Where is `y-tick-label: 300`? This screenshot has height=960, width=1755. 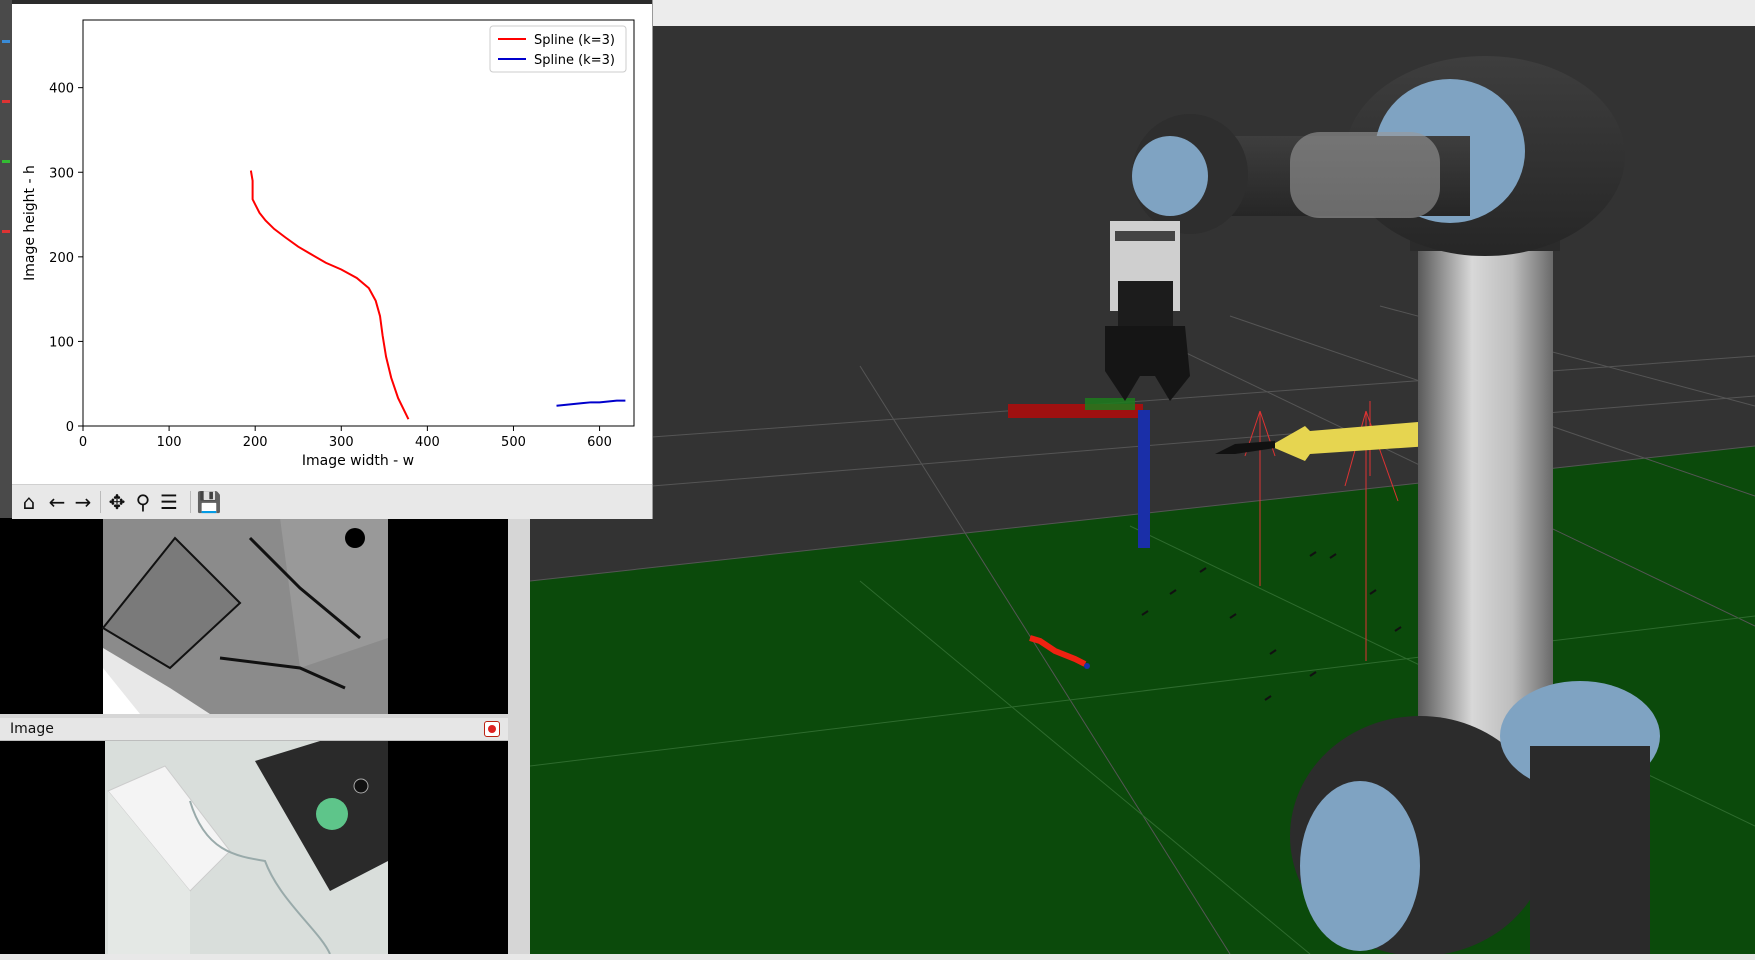
y-tick-label: 300 is located at coordinates (61, 173).